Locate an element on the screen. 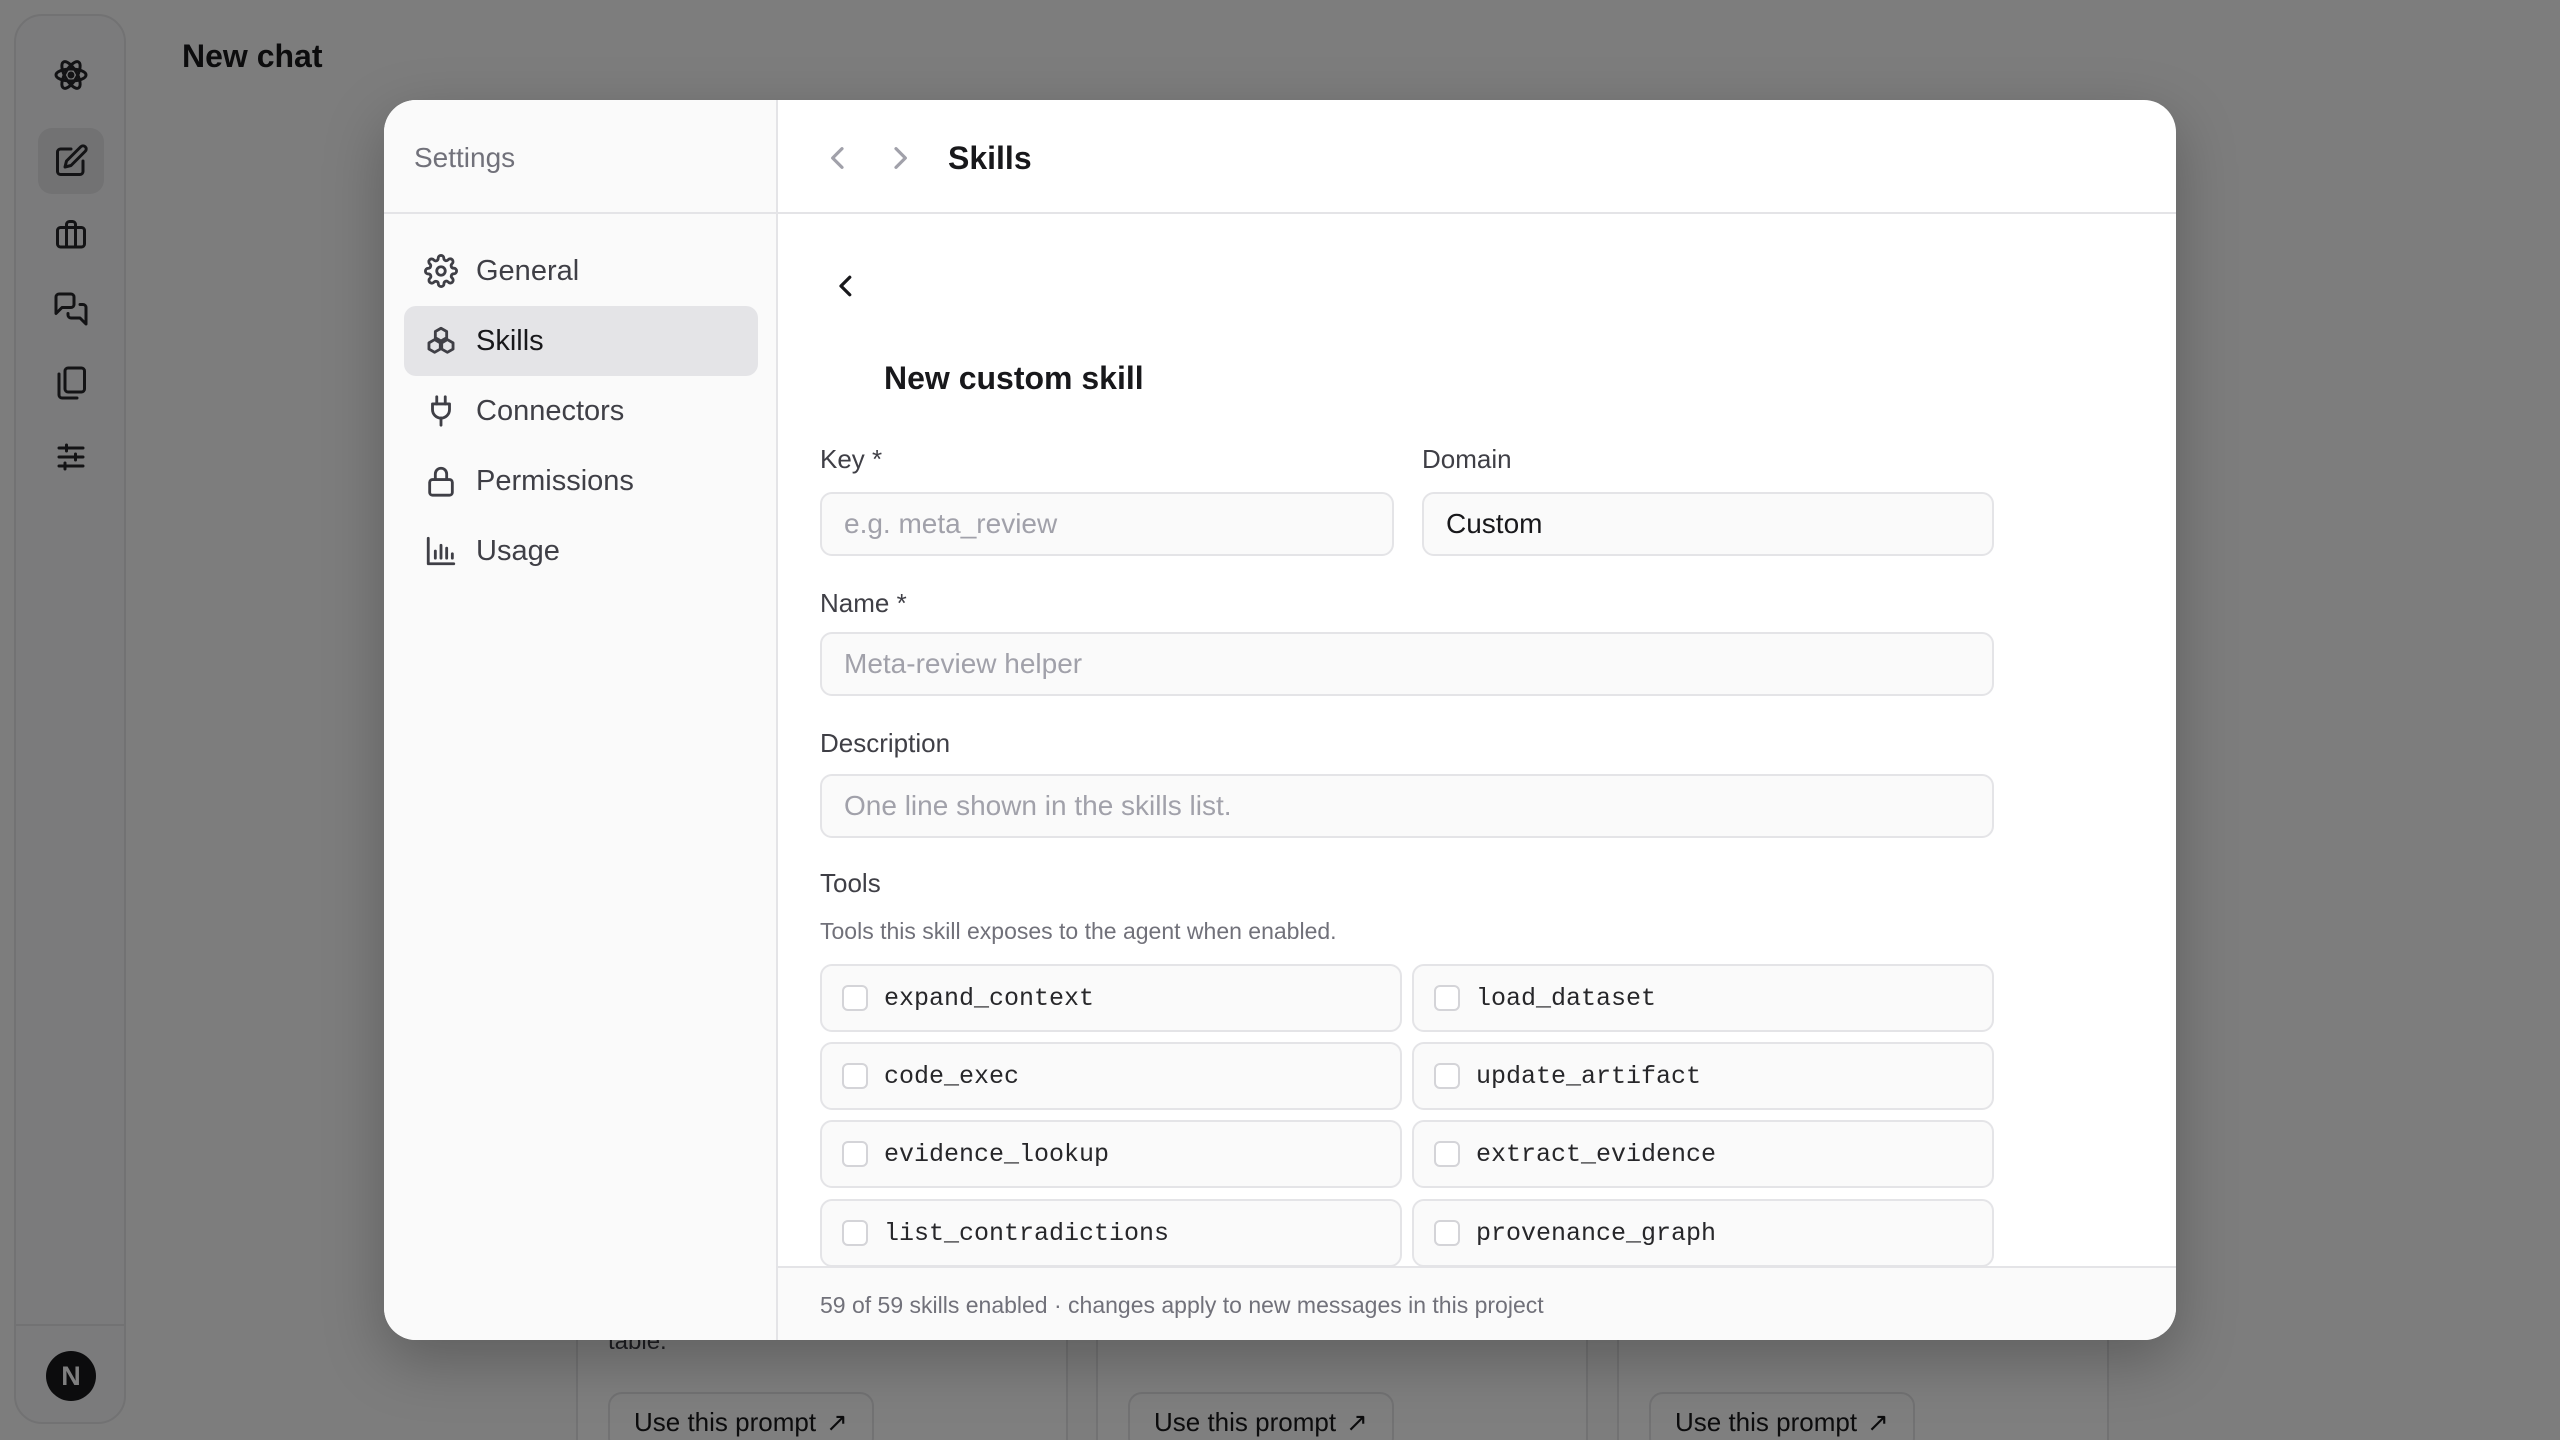 Image resolution: width=2560 pixels, height=1440 pixels. back-to-skills-button is located at coordinates (846, 286).